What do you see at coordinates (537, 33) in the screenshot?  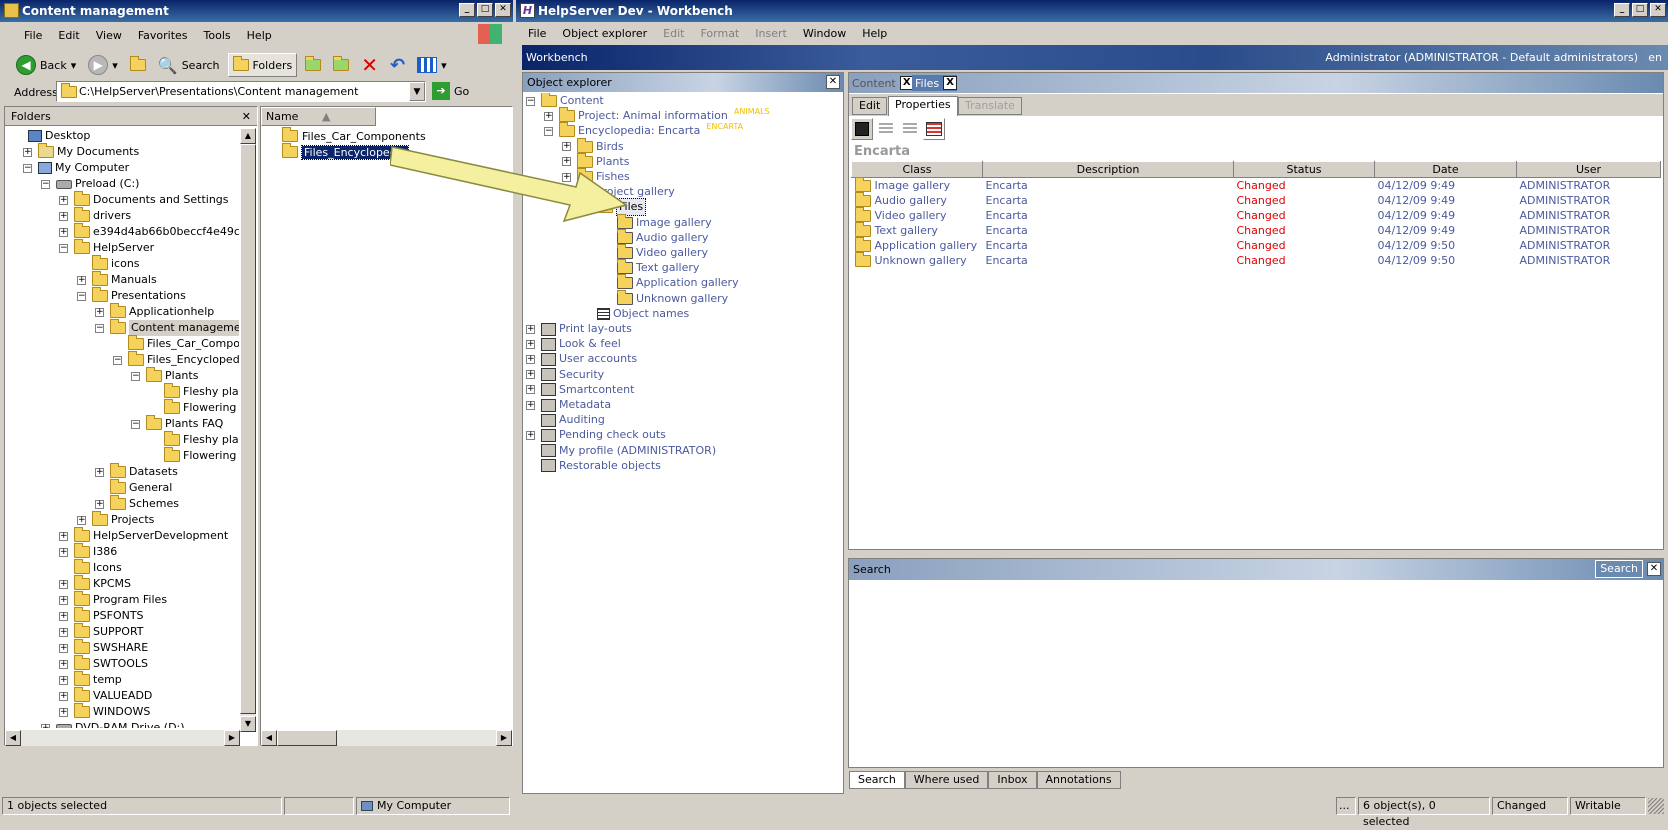 I see `menu-item: File` at bounding box center [537, 33].